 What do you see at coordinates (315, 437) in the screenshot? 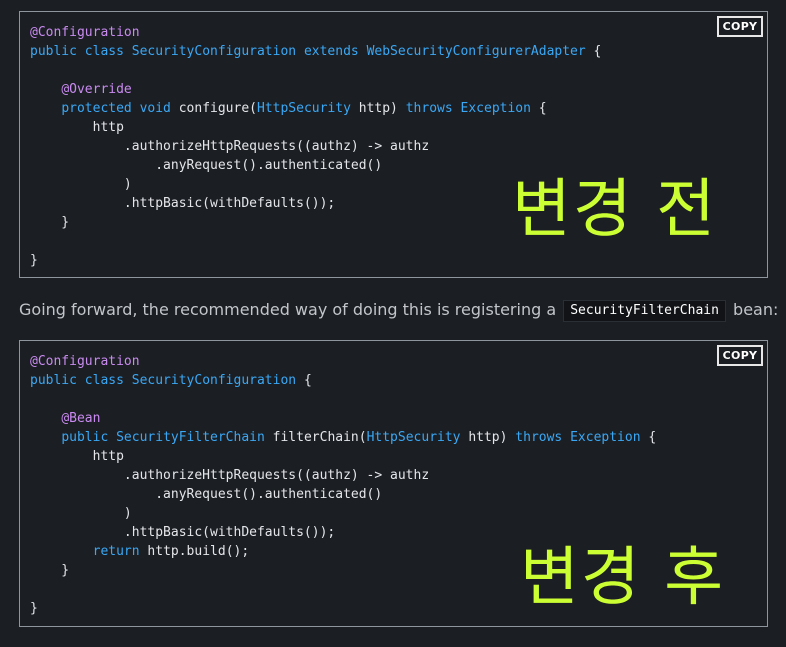
I see `code-token: filterChain(` at bounding box center [315, 437].